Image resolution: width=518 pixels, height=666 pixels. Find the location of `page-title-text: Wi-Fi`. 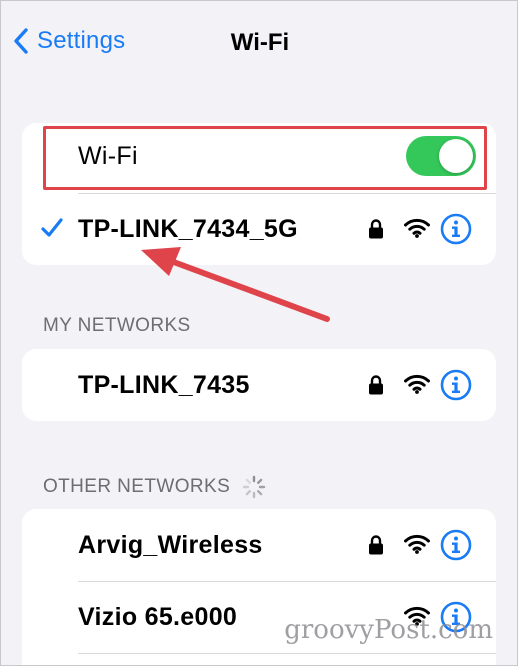

page-title-text: Wi-Fi is located at coordinates (260, 42).